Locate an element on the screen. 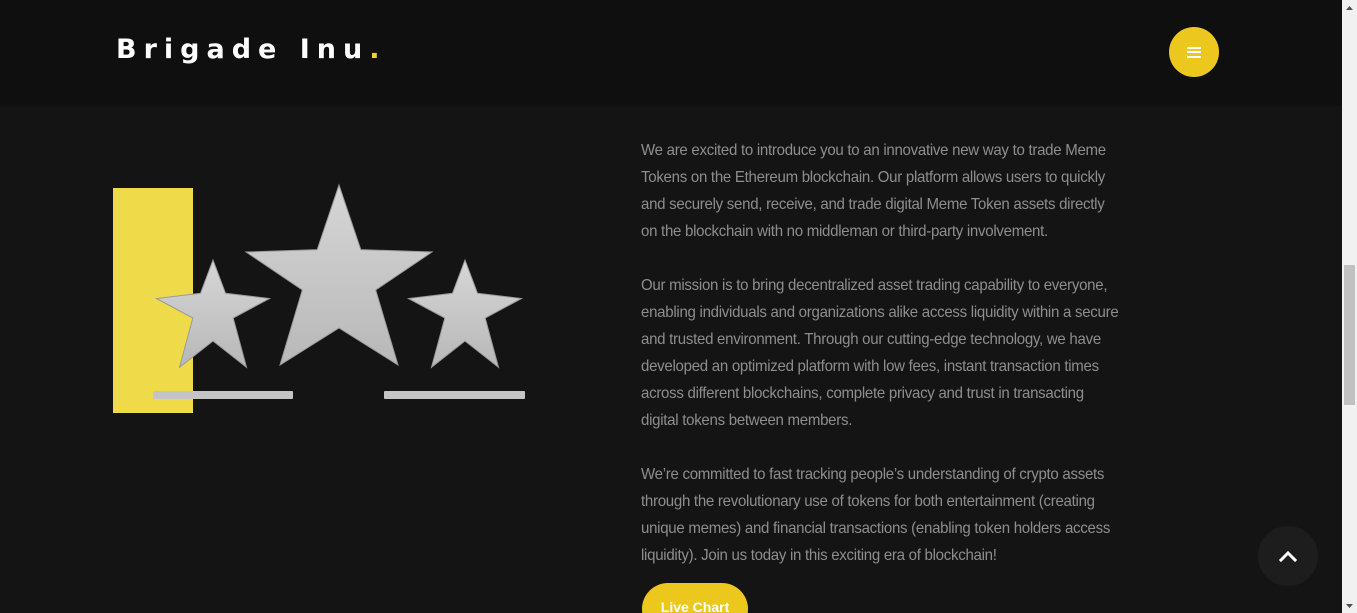 Image resolution: width=1357 pixels, height=613 pixels. hamburger-icon is located at coordinates (1194, 52).